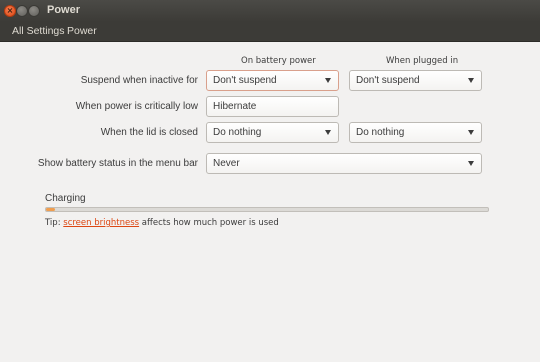 This screenshot has width=540, height=362. Describe the element at coordinates (38, 31) in the screenshot. I see `all-settings-button: All Settings` at that location.